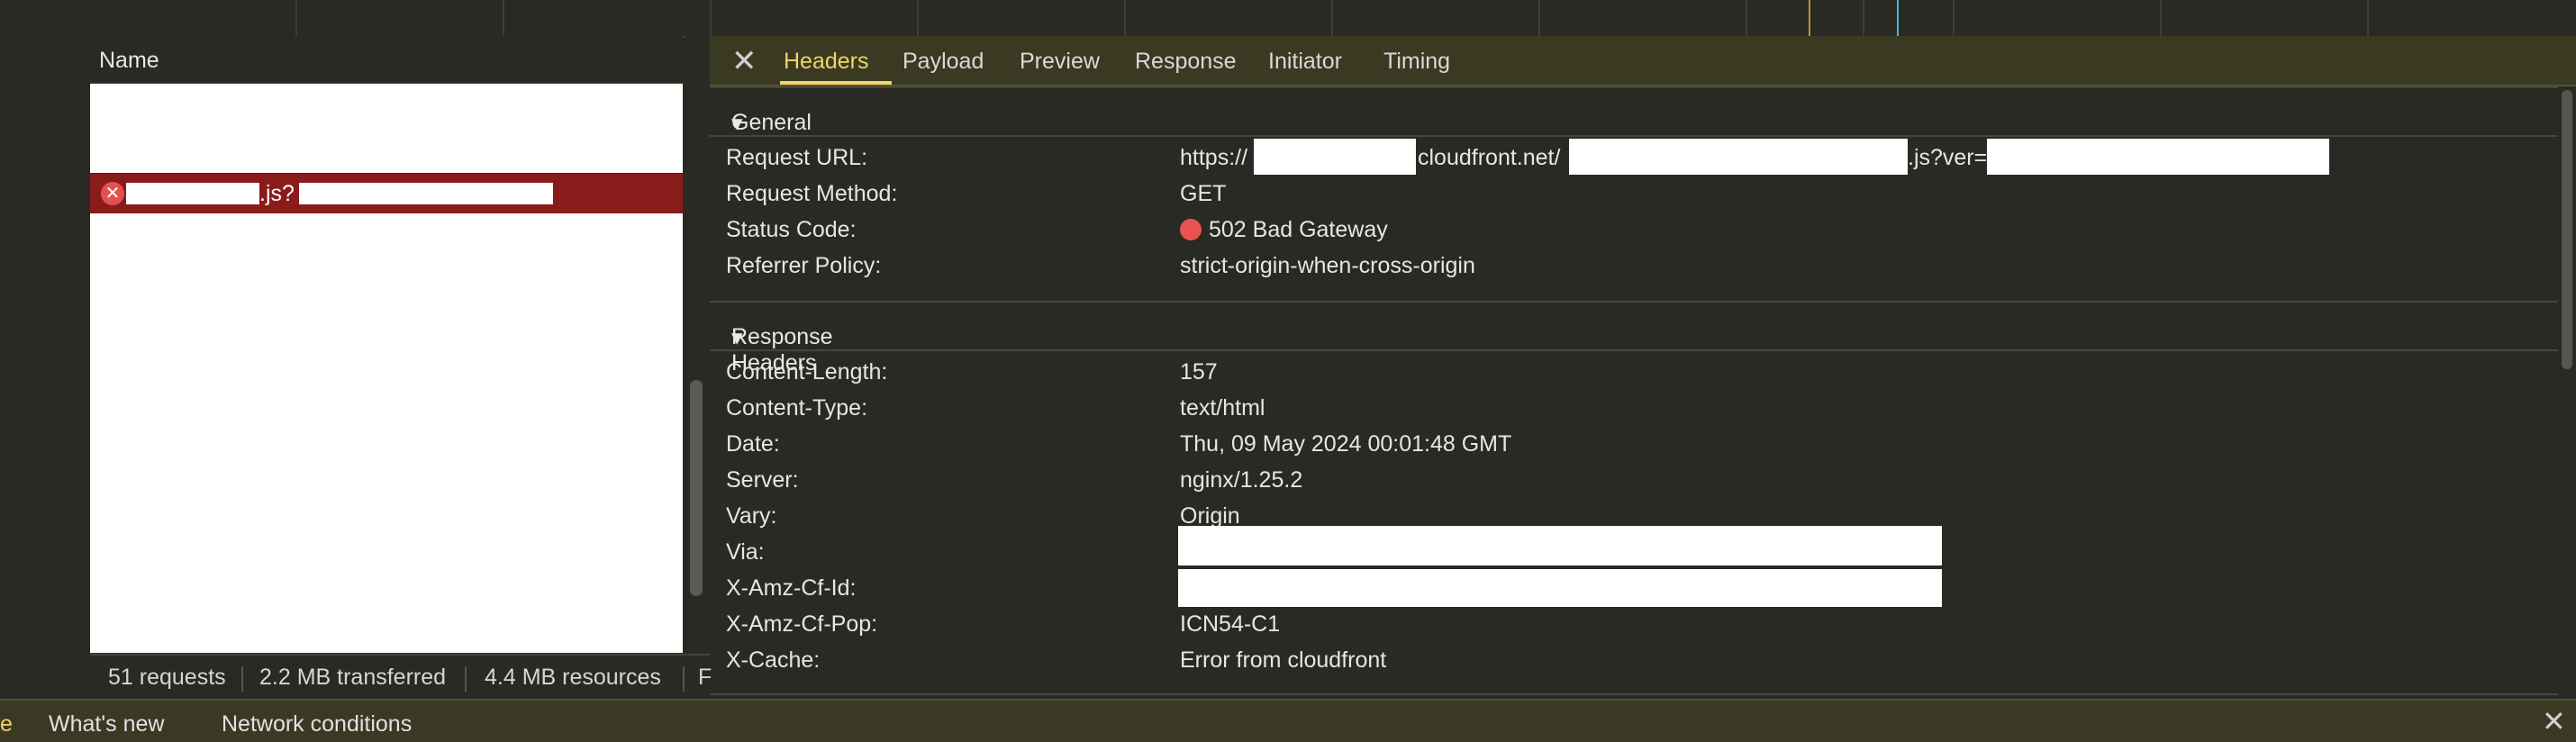 This screenshot has width=2576, height=742. Describe the element at coordinates (791, 230) in the screenshot. I see `status-code-key: Status Code:` at that location.